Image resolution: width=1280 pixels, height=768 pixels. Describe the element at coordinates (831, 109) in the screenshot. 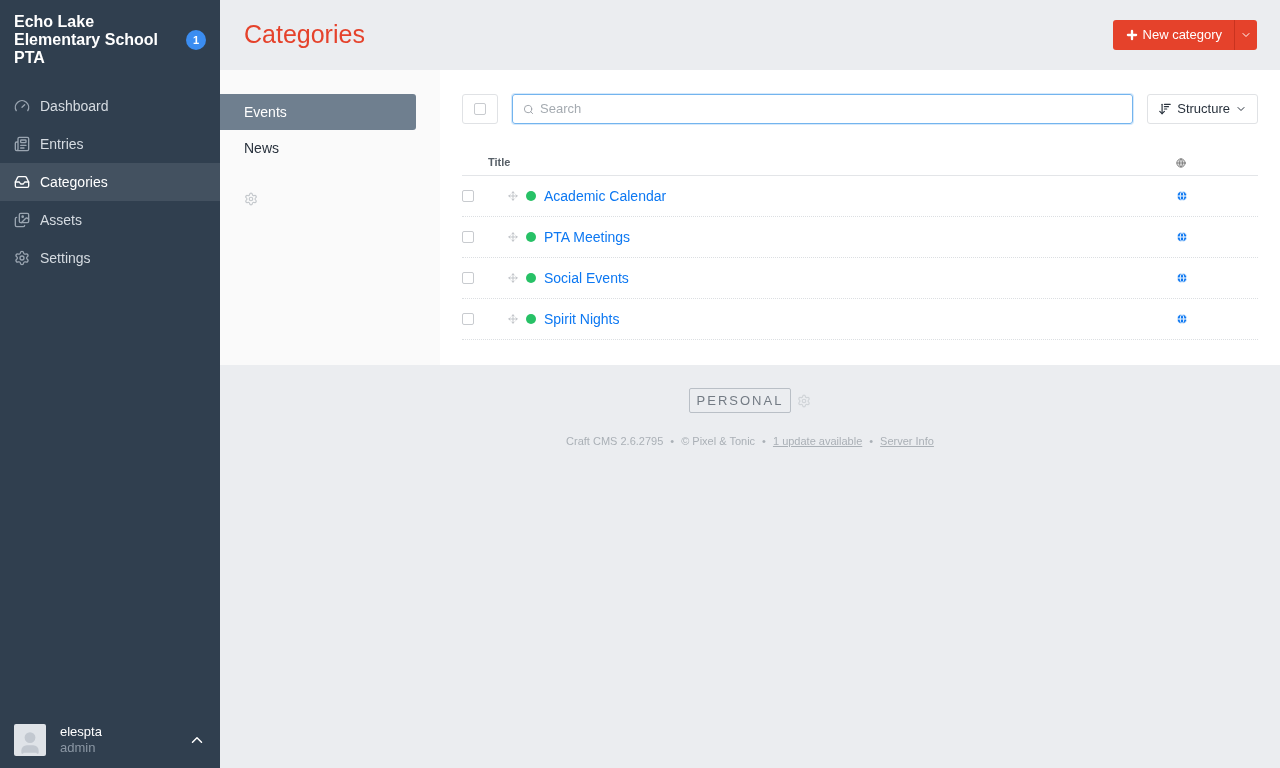

I see `search-input: Search` at that location.